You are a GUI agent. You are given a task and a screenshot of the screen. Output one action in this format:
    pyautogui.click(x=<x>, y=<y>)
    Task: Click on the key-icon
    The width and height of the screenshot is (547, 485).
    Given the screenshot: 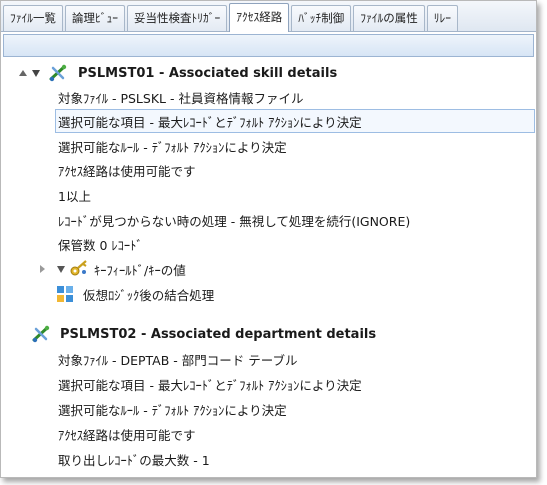 What is the action you would take?
    pyautogui.click(x=79, y=270)
    